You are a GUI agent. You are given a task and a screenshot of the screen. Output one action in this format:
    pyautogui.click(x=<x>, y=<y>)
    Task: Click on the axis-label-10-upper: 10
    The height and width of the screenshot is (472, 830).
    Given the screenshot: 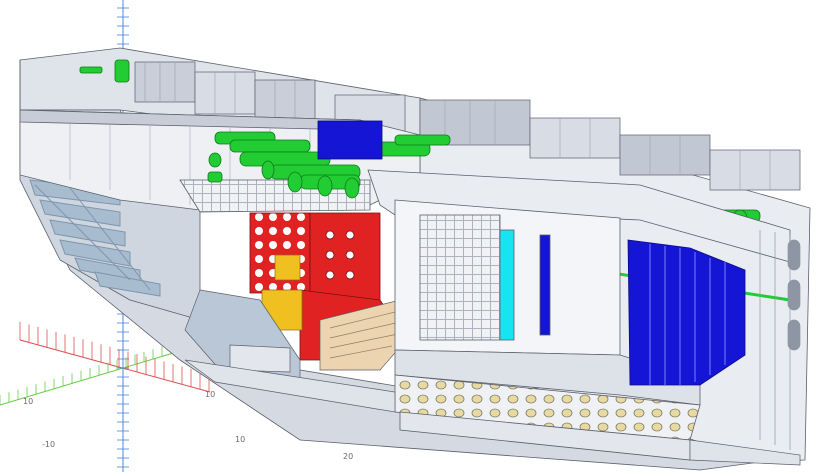 What is the action you would take?
    pyautogui.click(x=210, y=394)
    